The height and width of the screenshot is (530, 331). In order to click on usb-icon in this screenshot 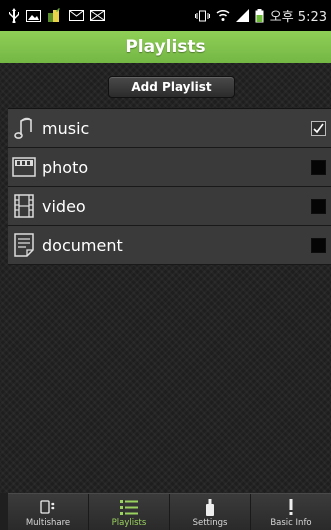, I will do `click(14, 15)`.